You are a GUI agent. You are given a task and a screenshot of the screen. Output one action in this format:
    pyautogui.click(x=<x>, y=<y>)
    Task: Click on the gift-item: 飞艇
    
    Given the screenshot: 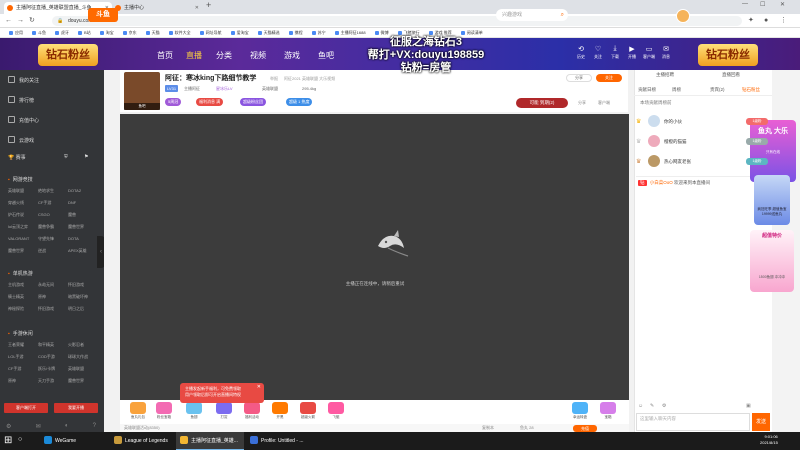 What is the action you would take?
    pyautogui.click(x=336, y=411)
    